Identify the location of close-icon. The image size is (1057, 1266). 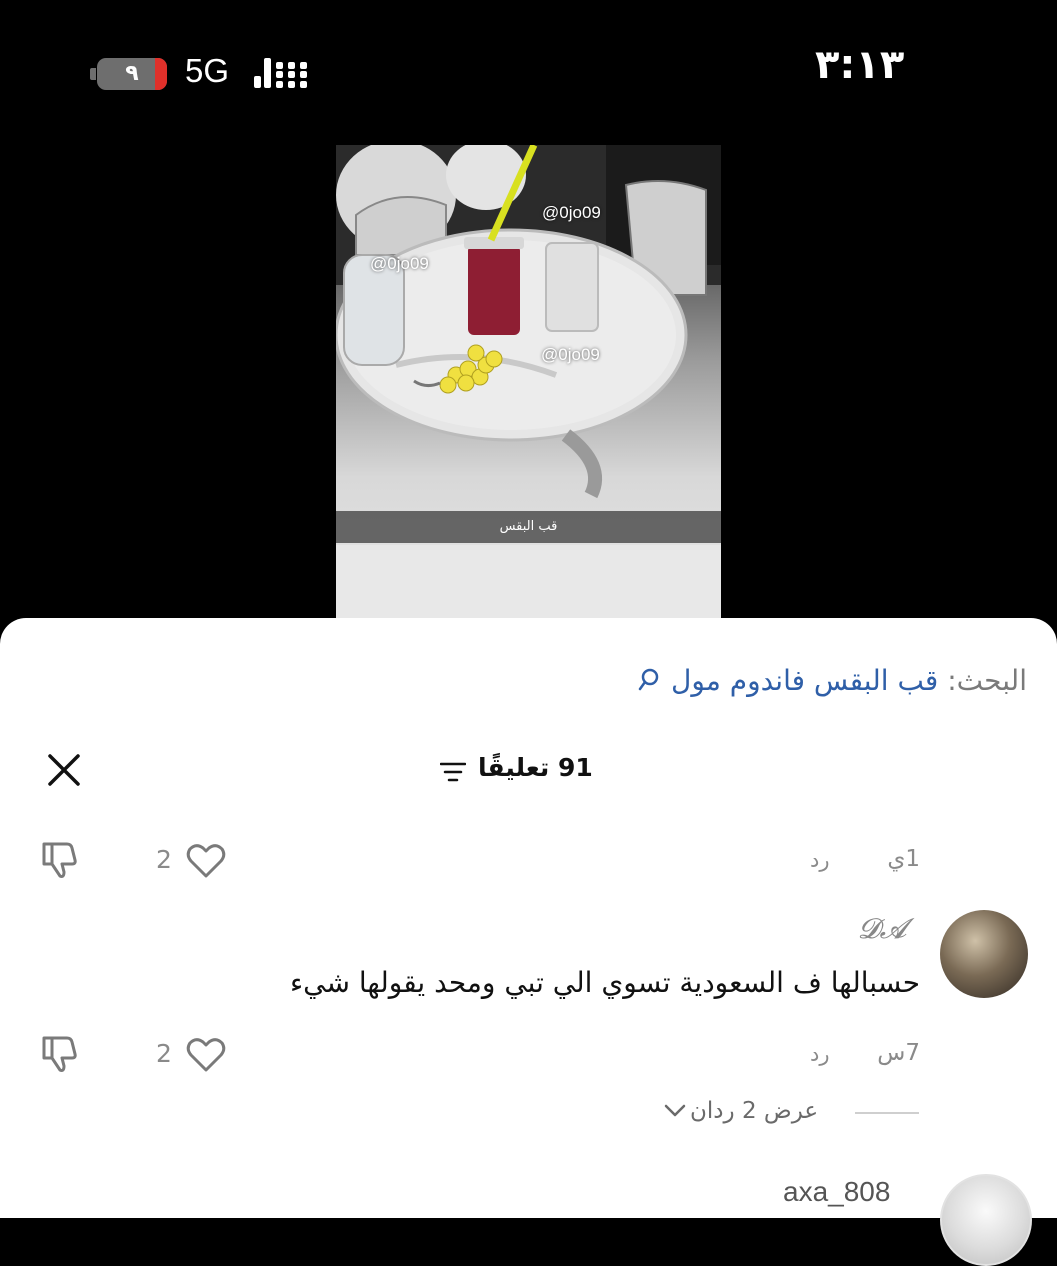
(64, 770).